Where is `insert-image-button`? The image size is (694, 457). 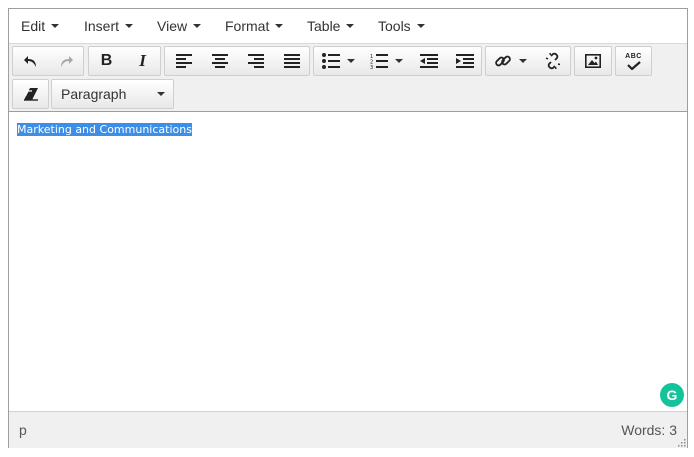 insert-image-button is located at coordinates (593, 61).